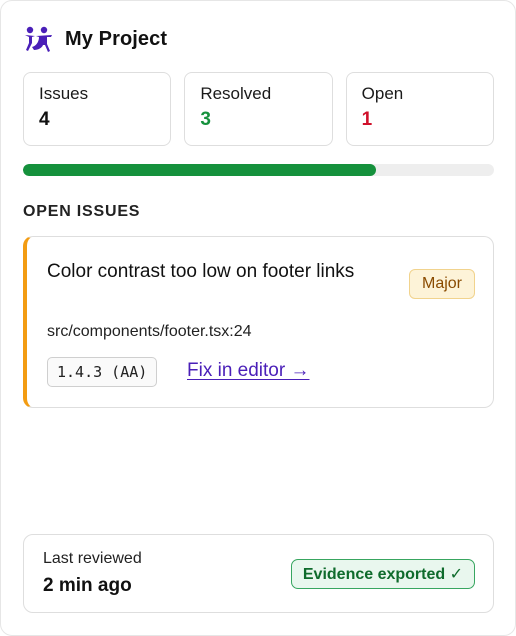  I want to click on fix-in-editor-link: Fix in editor →, so click(248, 371).